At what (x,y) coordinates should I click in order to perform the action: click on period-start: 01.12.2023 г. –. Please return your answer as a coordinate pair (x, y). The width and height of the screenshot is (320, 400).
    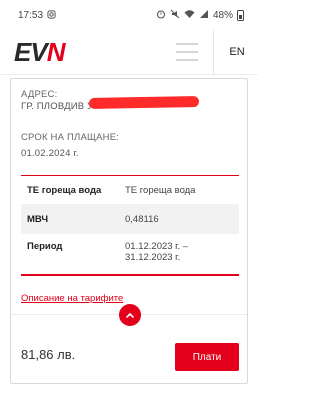
    Looking at the image, I should click on (157, 246).